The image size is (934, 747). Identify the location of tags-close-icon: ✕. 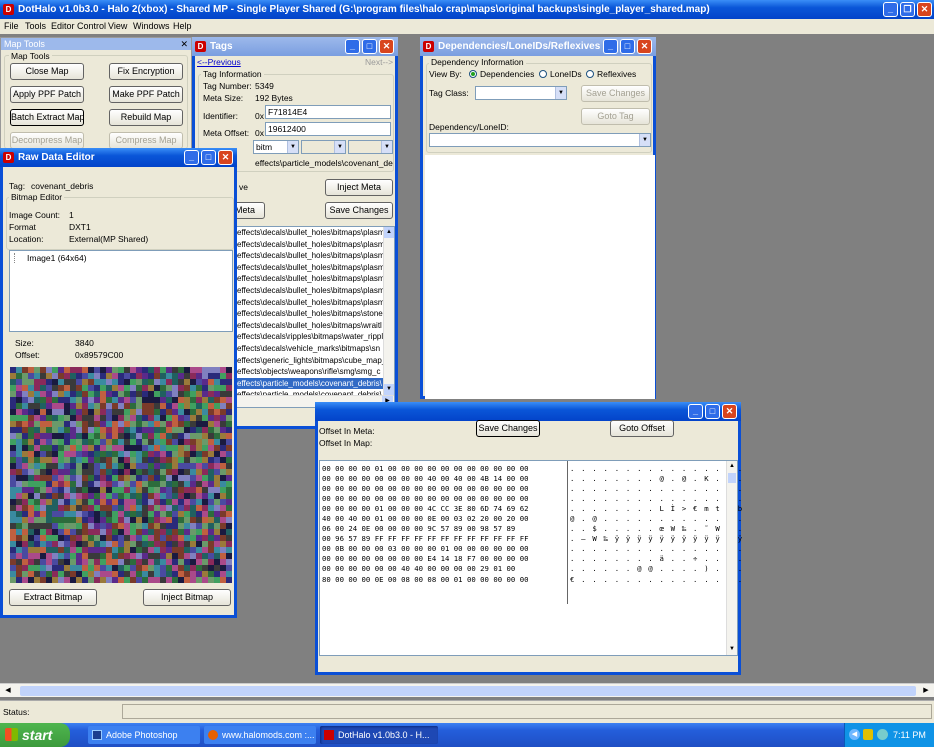
(386, 46).